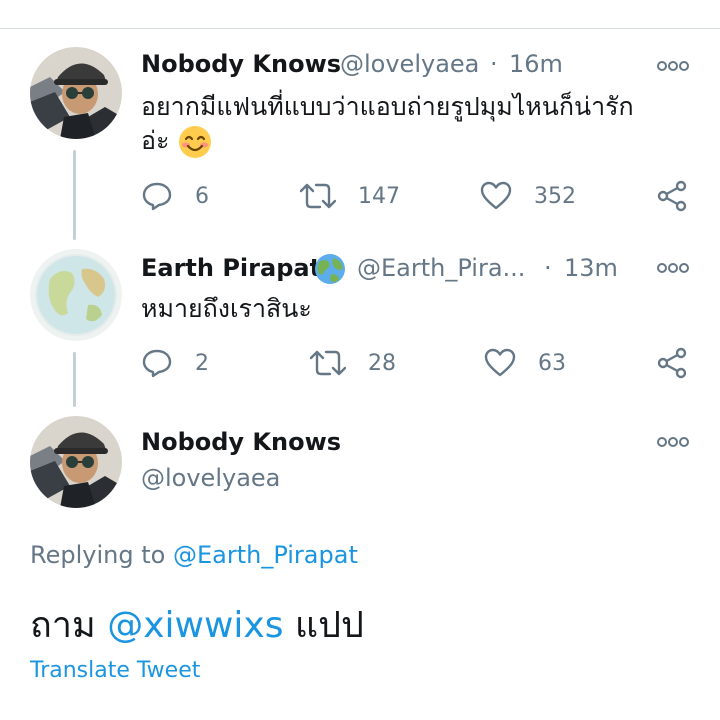 This screenshot has height=720, width=720. Describe the element at coordinates (379, 196) in the screenshot. I see `retweet-count: 147` at that location.